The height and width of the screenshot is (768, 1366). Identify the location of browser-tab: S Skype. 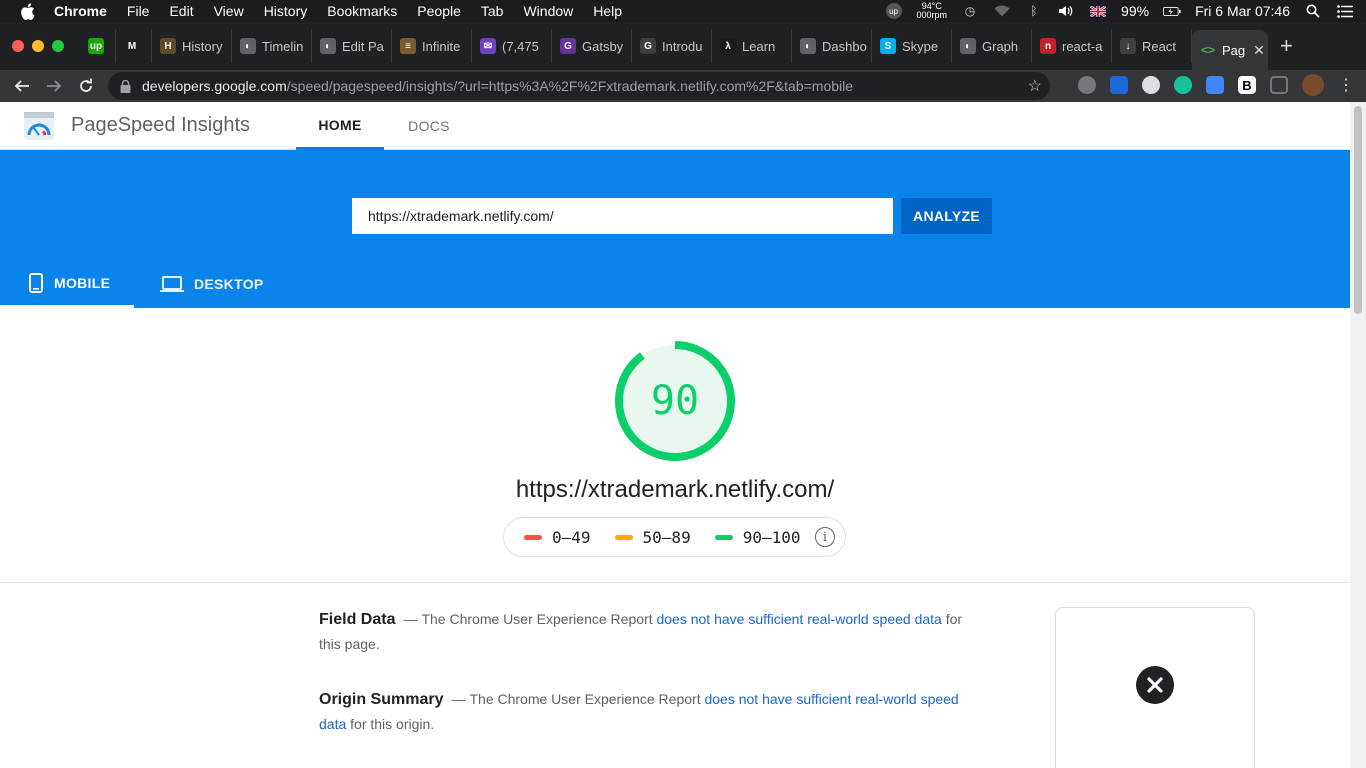
(912, 46).